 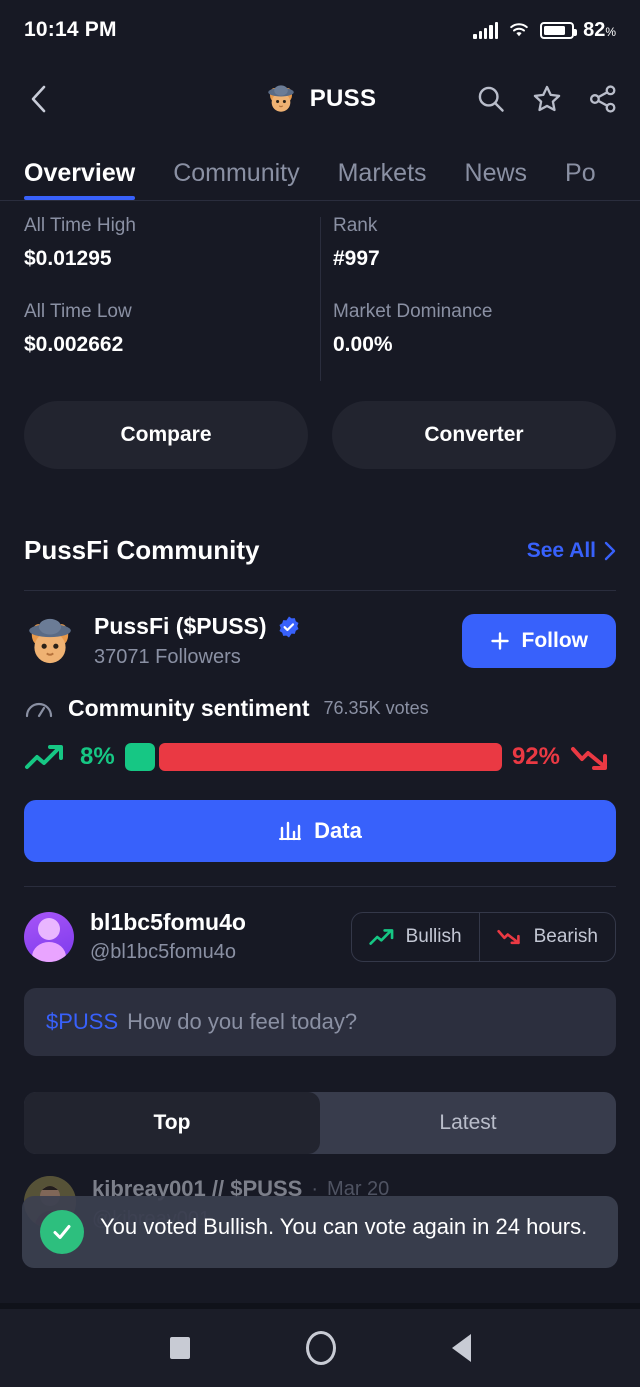 What do you see at coordinates (468, 1123) in the screenshot?
I see `feed-tab-latest: Latest` at bounding box center [468, 1123].